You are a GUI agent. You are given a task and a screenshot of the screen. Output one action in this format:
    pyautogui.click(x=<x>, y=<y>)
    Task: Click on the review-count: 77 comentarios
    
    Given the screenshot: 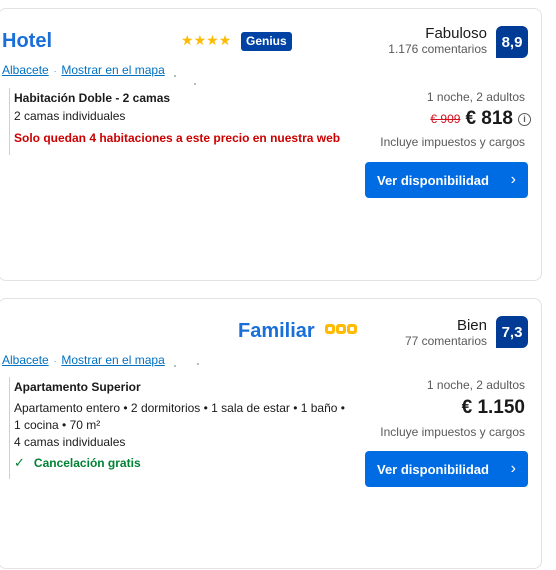 What is the action you would take?
    pyautogui.click(x=445, y=341)
    